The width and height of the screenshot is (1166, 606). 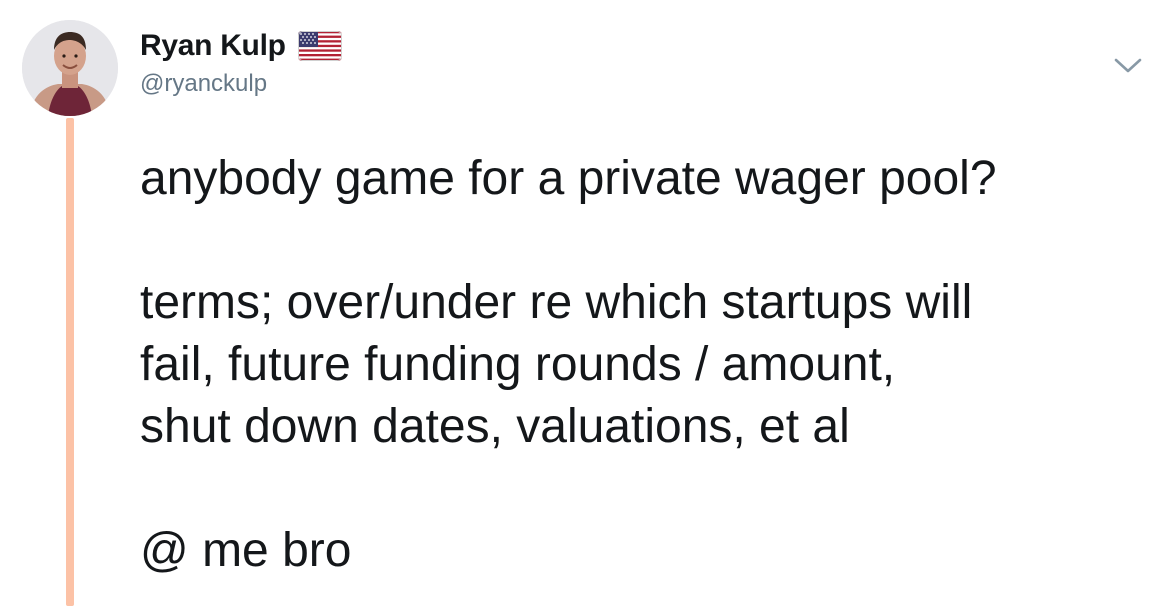 I want to click on author-handle: @ryanckulp, so click(x=241, y=84).